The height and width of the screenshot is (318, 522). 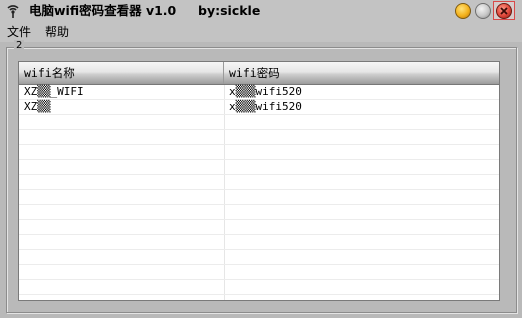 I want to click on menu-bar: 文件 帮助, so click(x=261, y=32).